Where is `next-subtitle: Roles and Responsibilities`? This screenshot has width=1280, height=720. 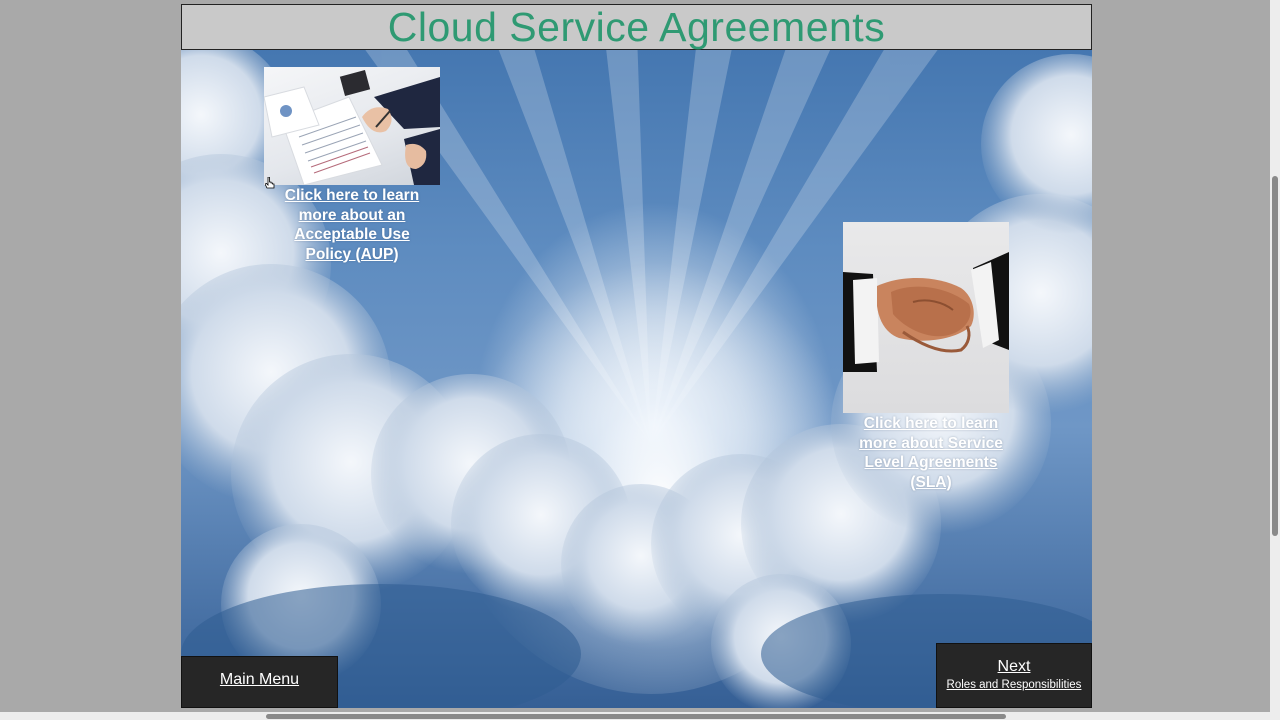
next-subtitle: Roles and Responsibilities is located at coordinates (1014, 685).